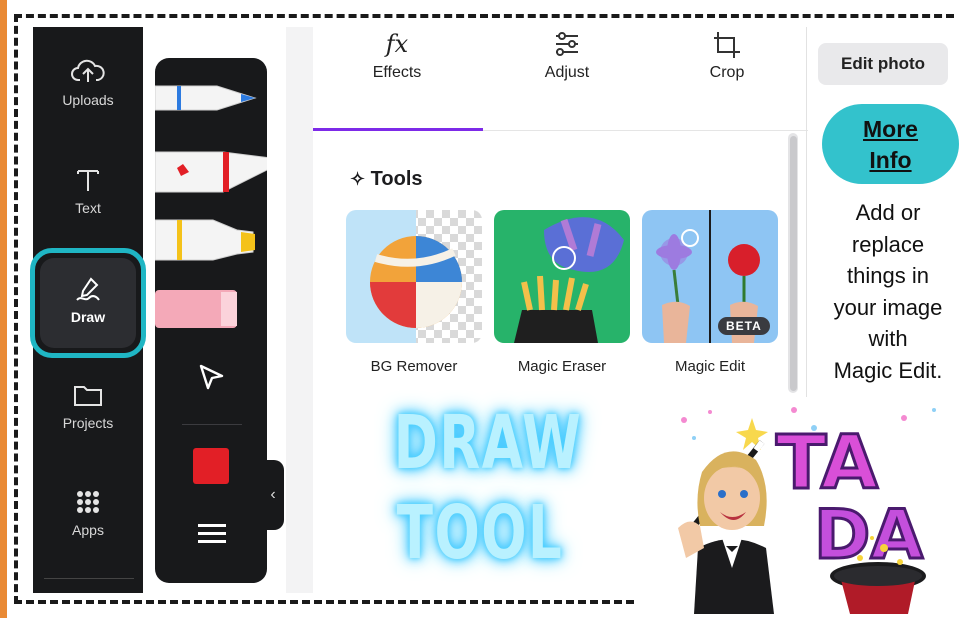 Image resolution: width=968 pixels, height=618 pixels. I want to click on chevron-left-icon: ‹, so click(273, 494).